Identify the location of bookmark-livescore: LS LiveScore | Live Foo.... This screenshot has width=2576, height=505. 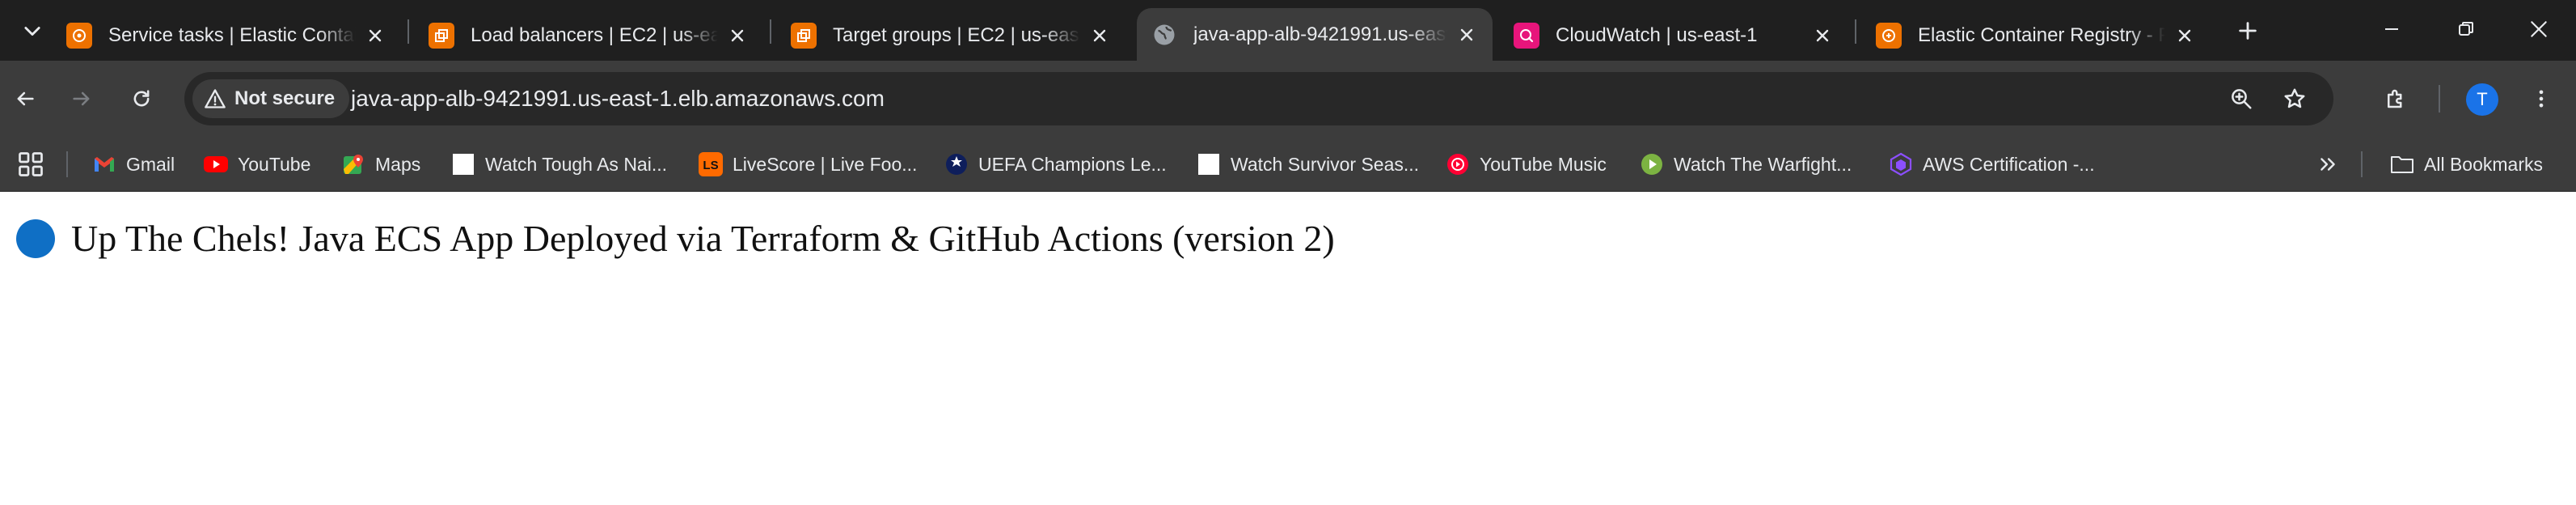
(808, 164).